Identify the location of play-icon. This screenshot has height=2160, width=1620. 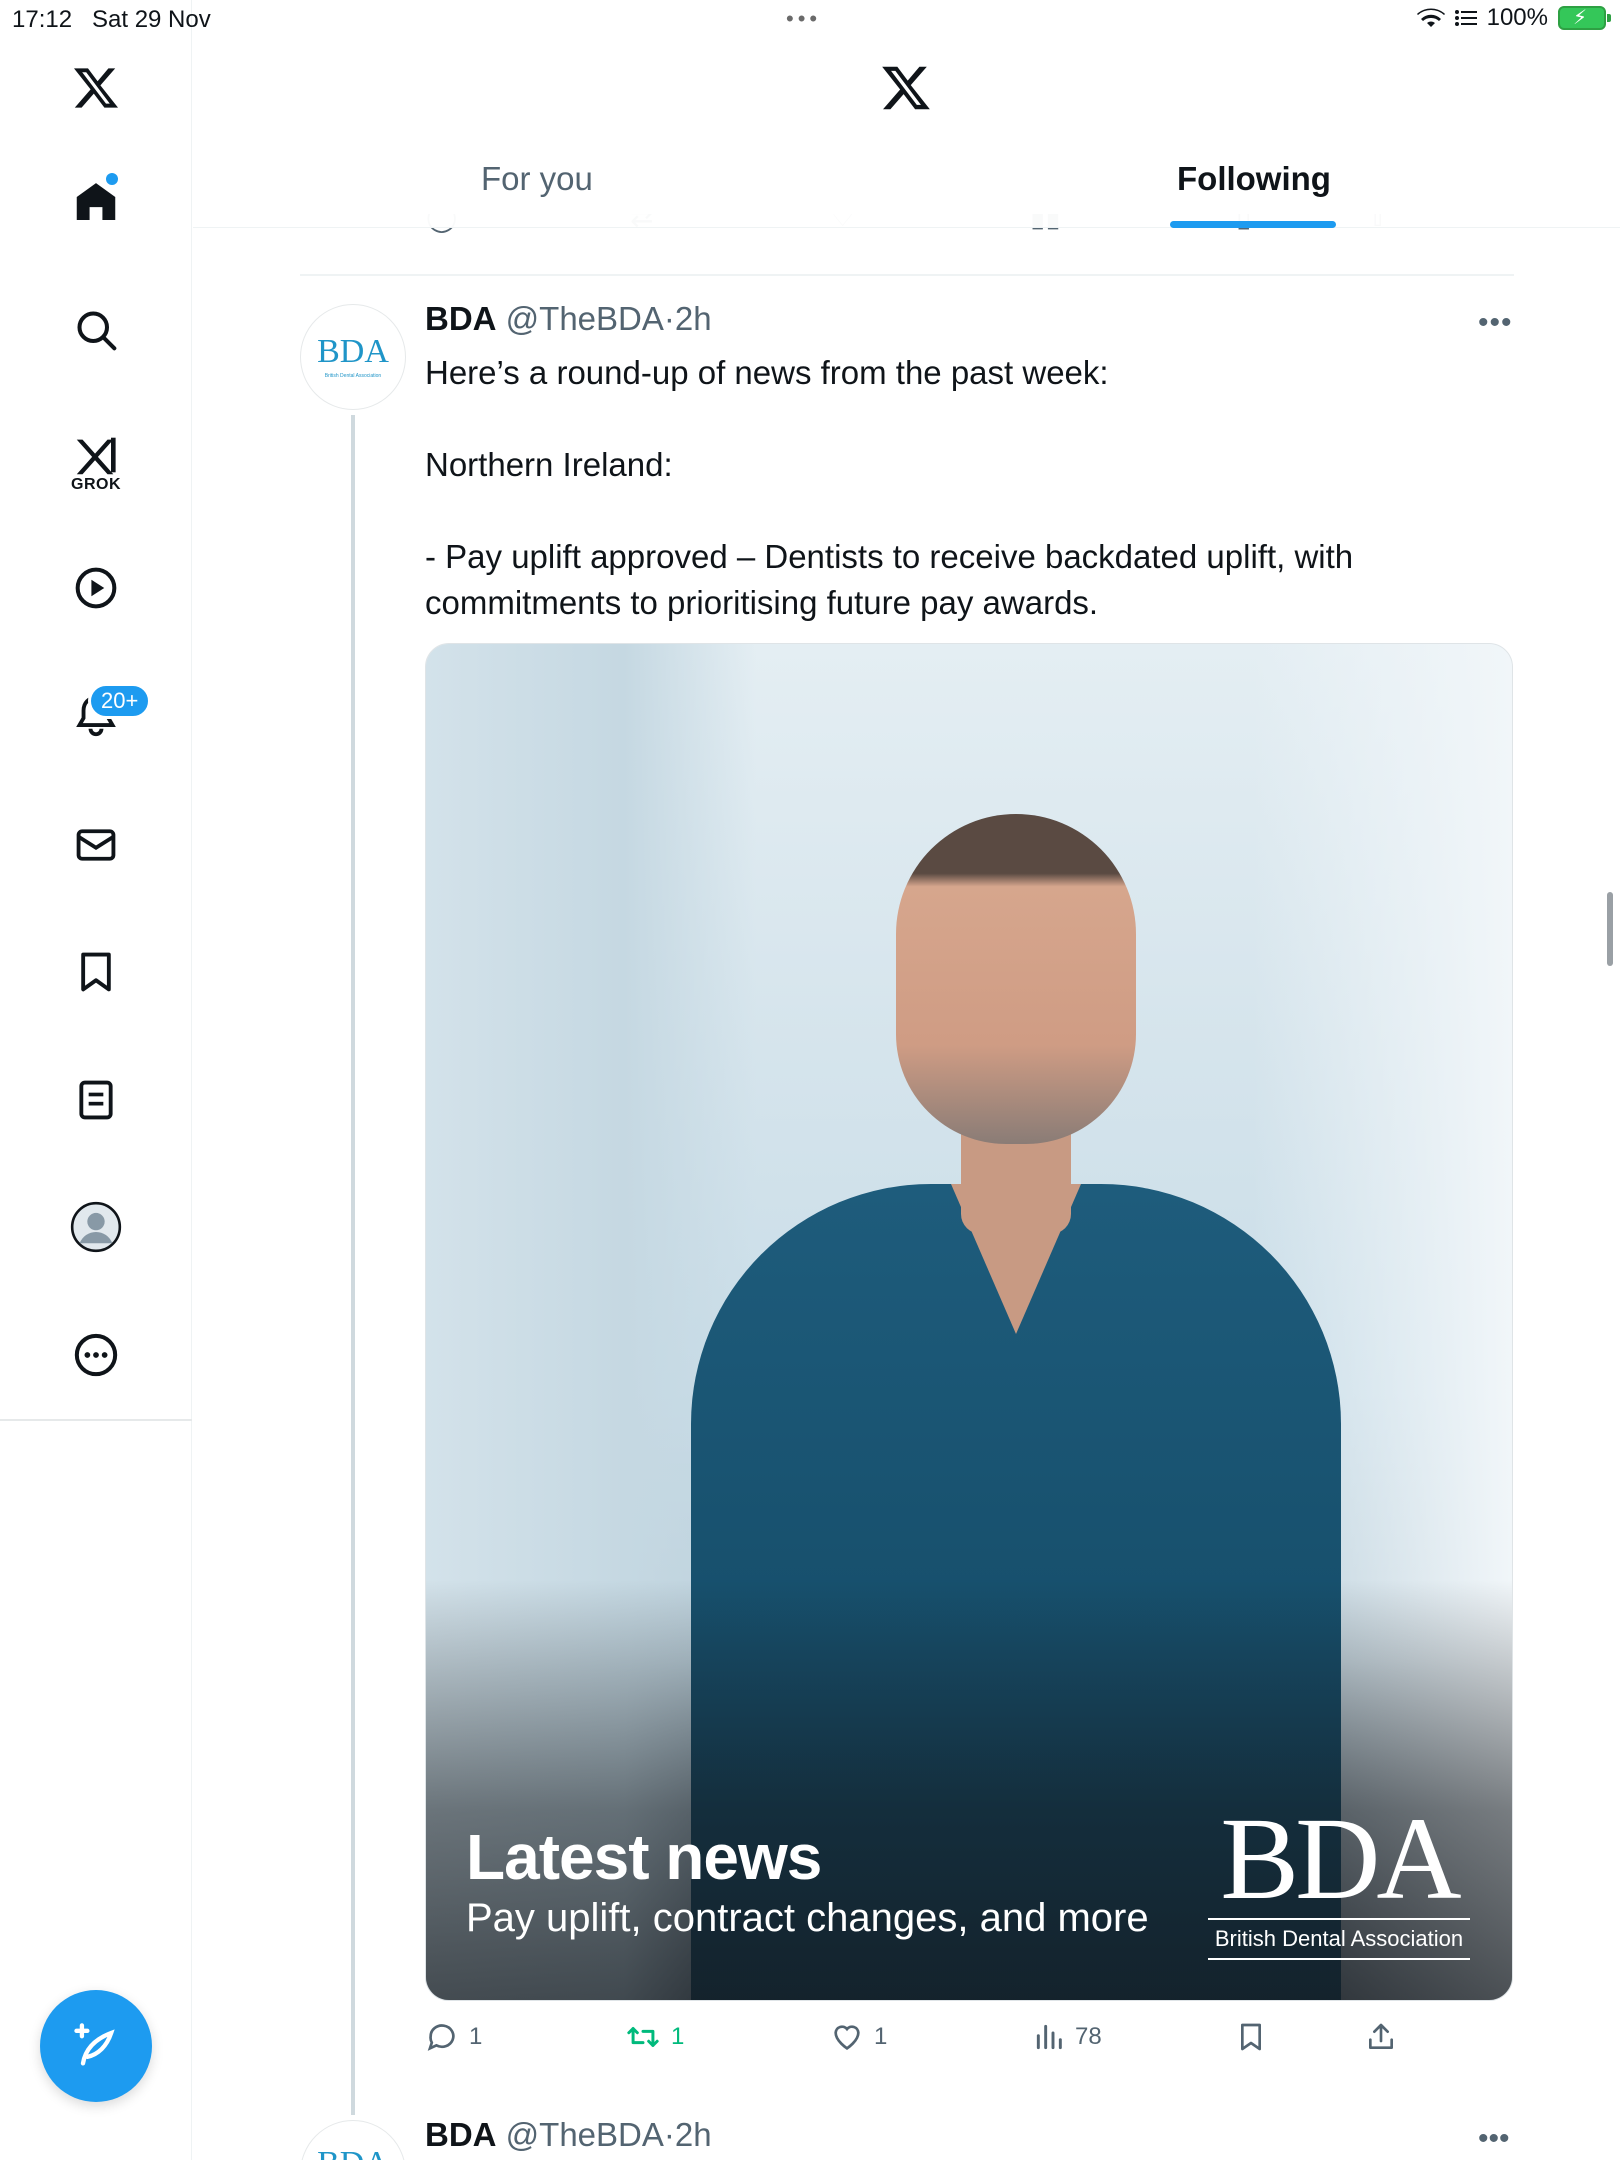
(96, 588).